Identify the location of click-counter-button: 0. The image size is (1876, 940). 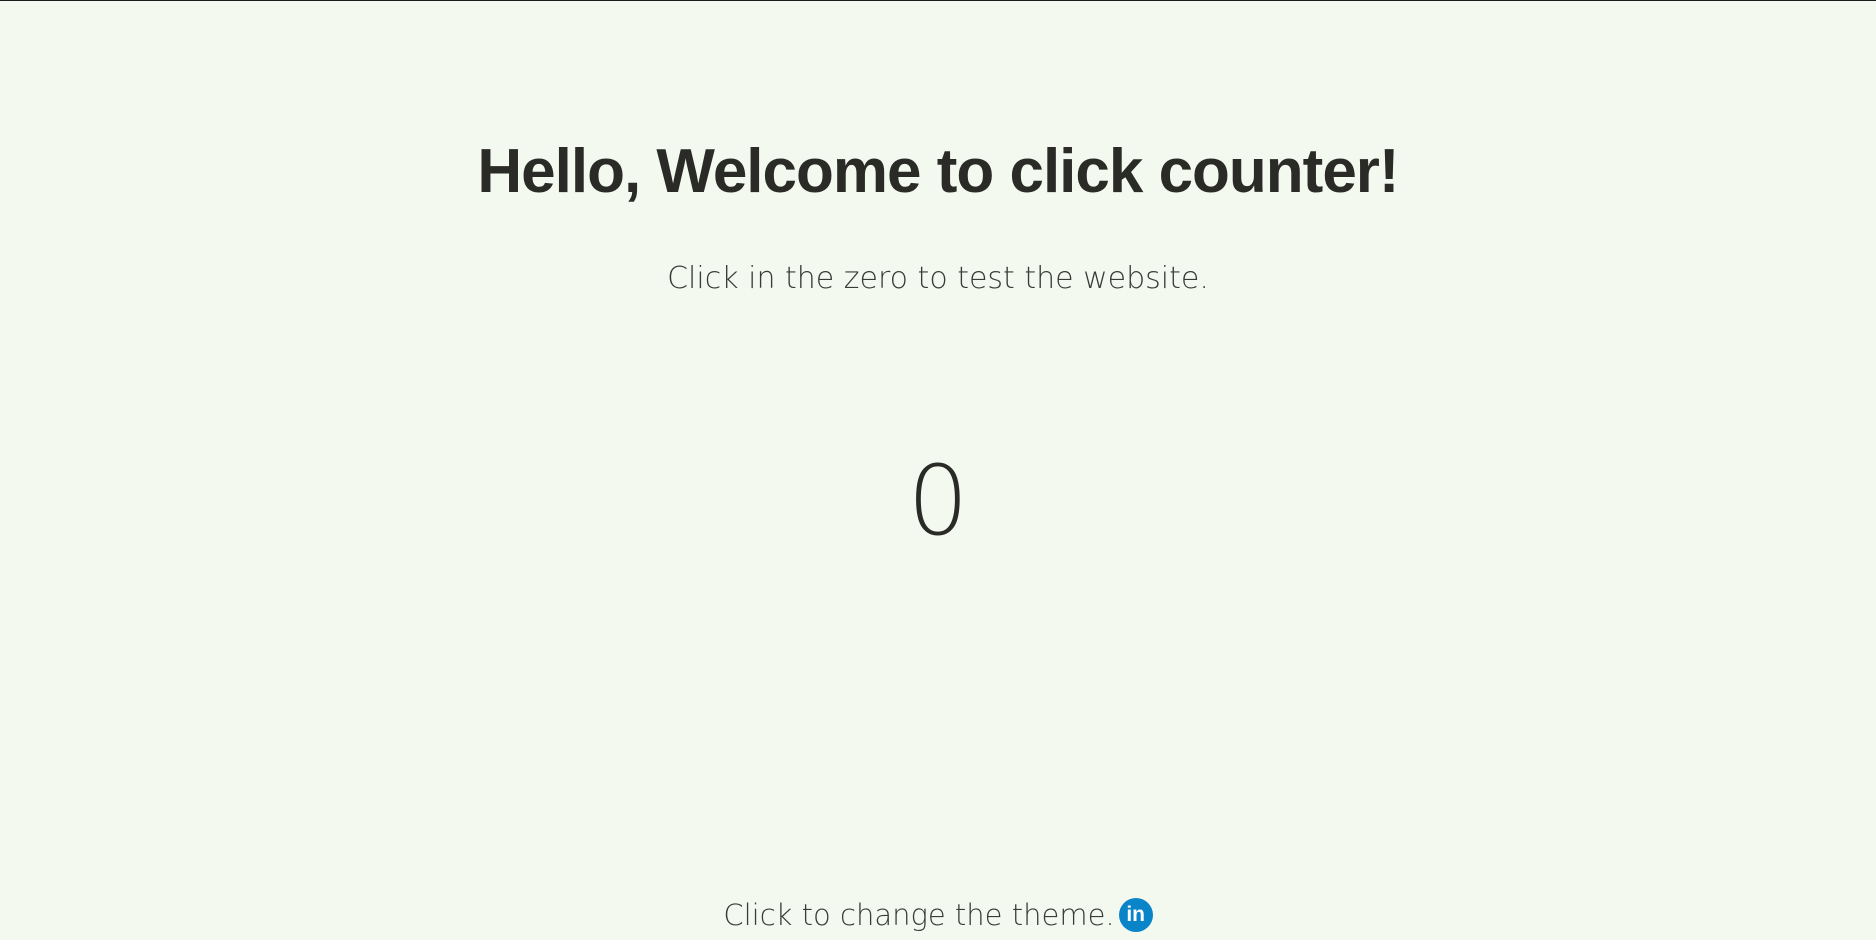
(938, 501).